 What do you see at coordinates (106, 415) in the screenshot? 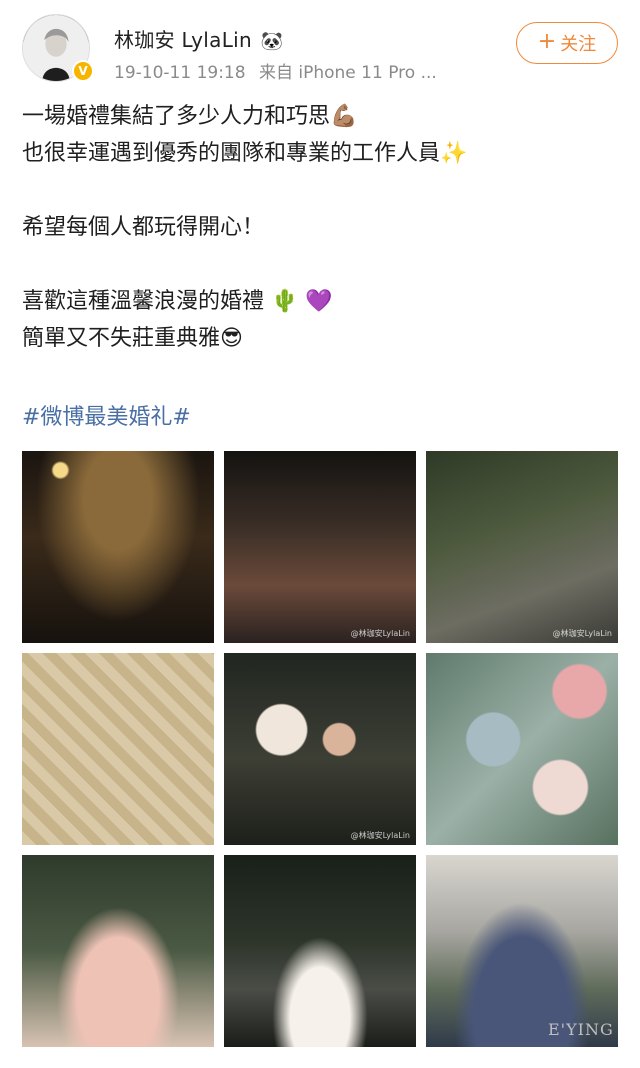
I see `hashtag-link: #微博最美婚礼#` at bounding box center [106, 415].